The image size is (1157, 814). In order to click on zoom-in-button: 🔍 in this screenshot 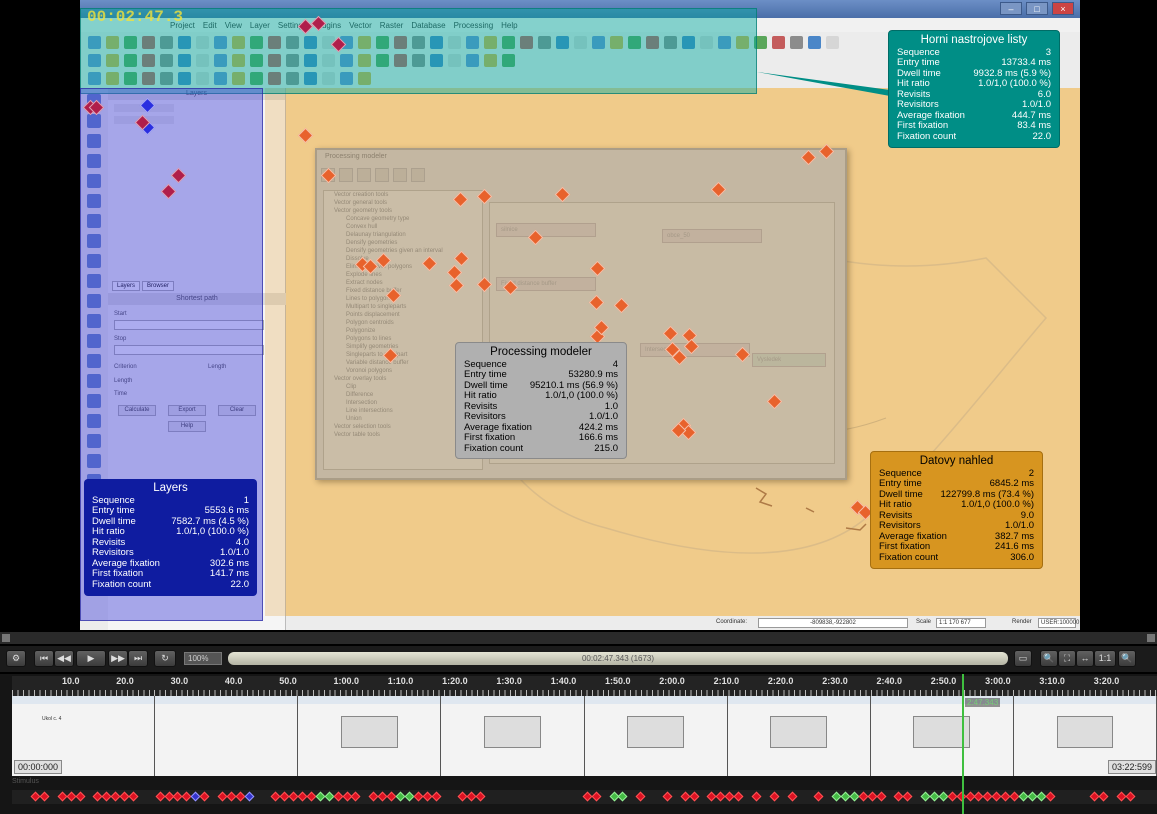, I will do `click(1127, 658)`.